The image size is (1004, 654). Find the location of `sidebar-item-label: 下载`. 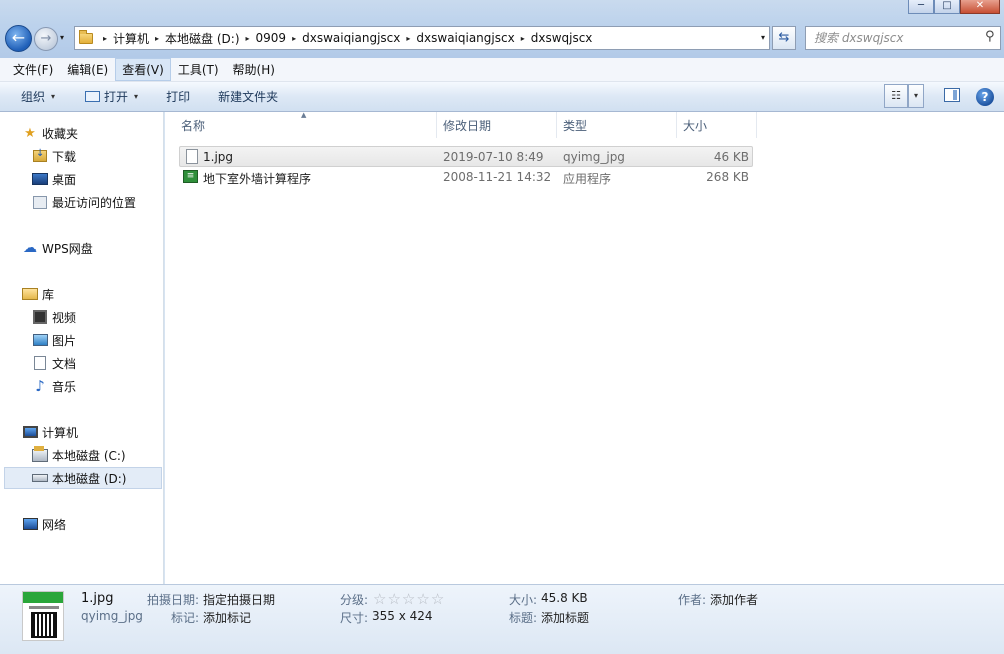

sidebar-item-label: 下载 is located at coordinates (64, 156).